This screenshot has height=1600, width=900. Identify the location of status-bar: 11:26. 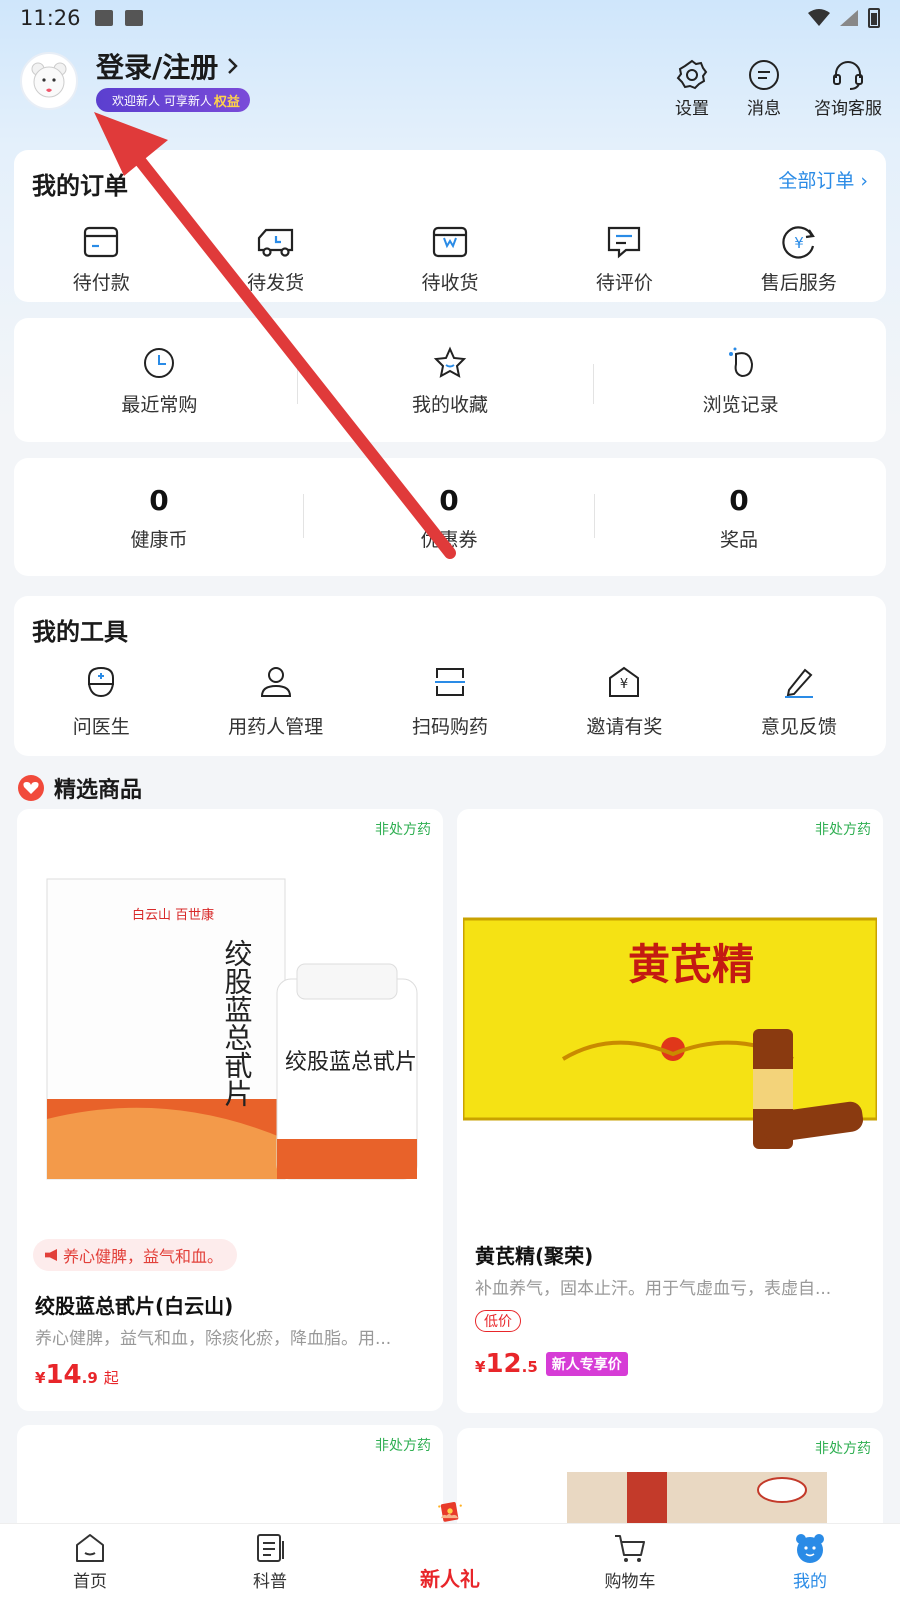
(450, 18).